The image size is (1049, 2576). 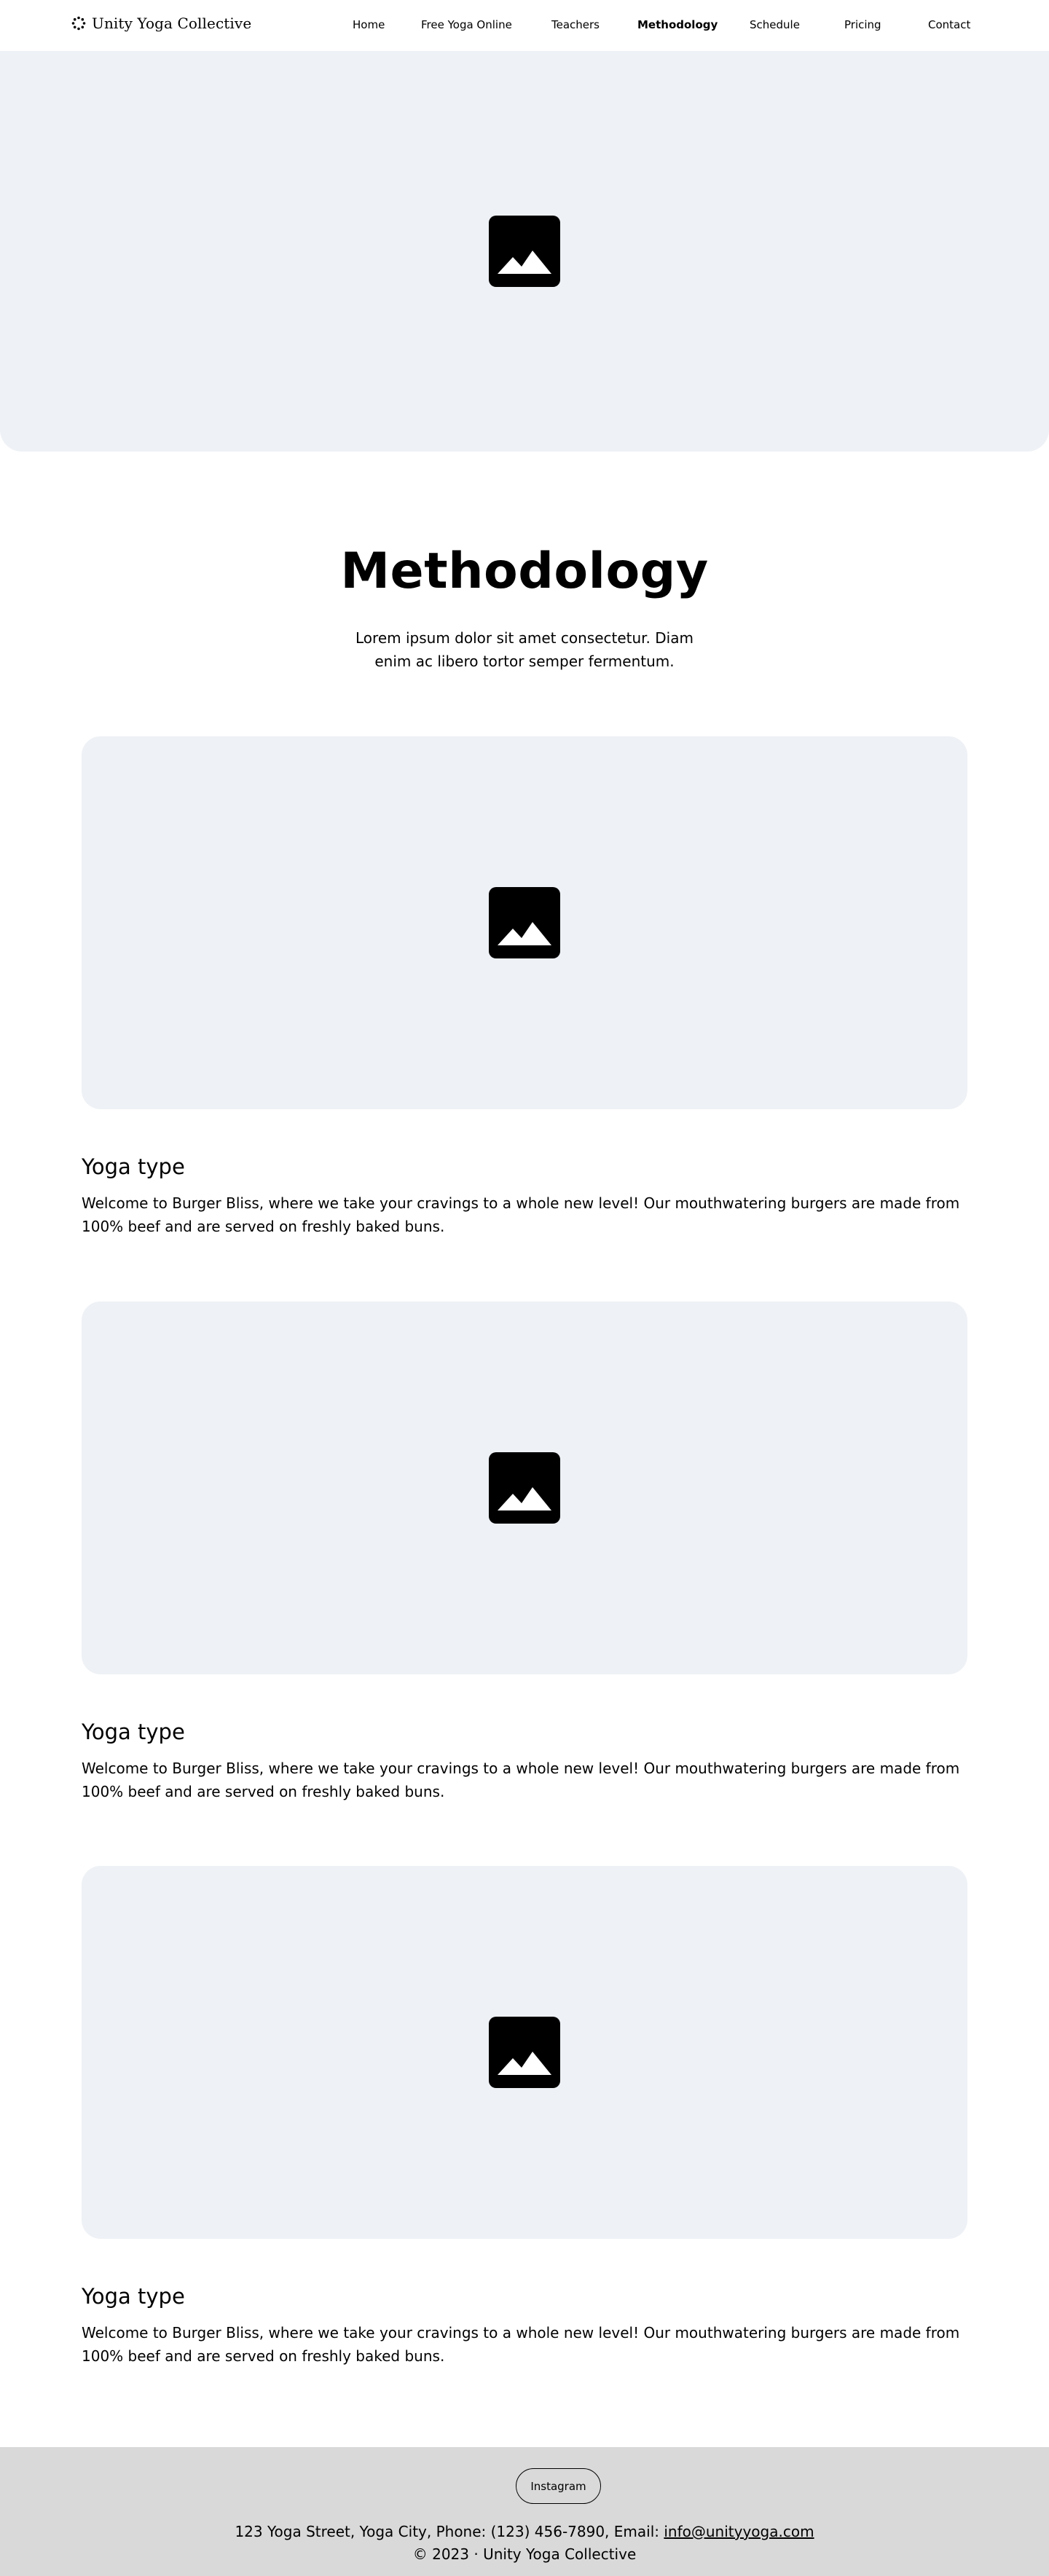 What do you see at coordinates (466, 24) in the screenshot?
I see `nav-item-free-yoga-online: Free Yoga Online` at bounding box center [466, 24].